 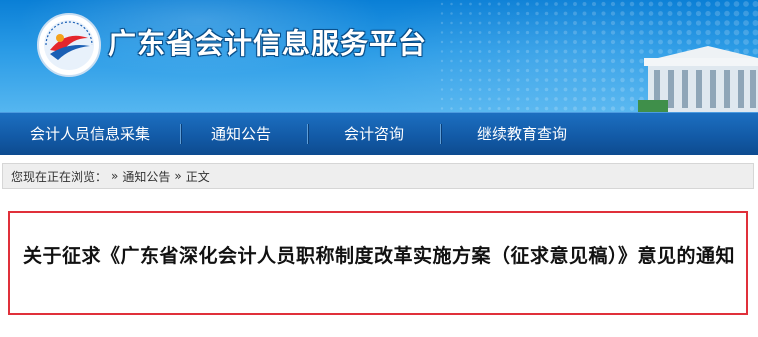 I want to click on breadcrumb-prefix: 您现在正在浏览：, so click(x=59, y=176).